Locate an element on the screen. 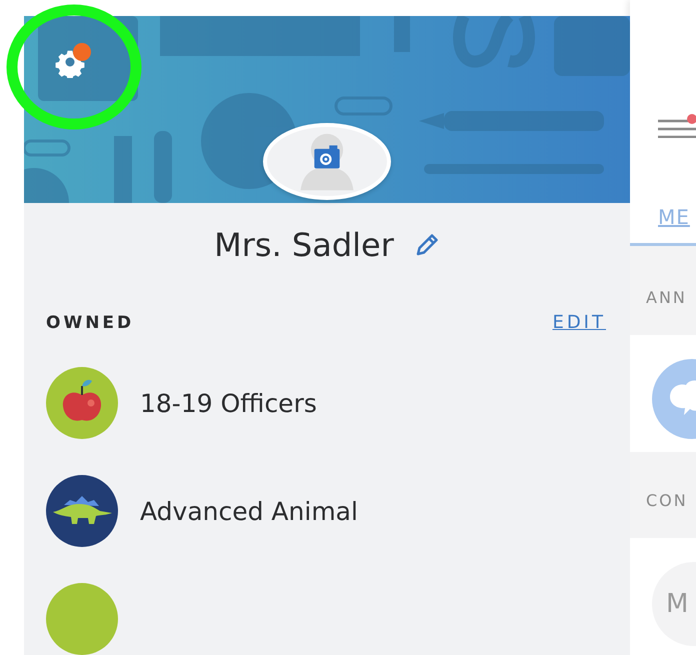 Image resolution: width=696 pixels, height=655 pixels. class-icon is located at coordinates (82, 619).